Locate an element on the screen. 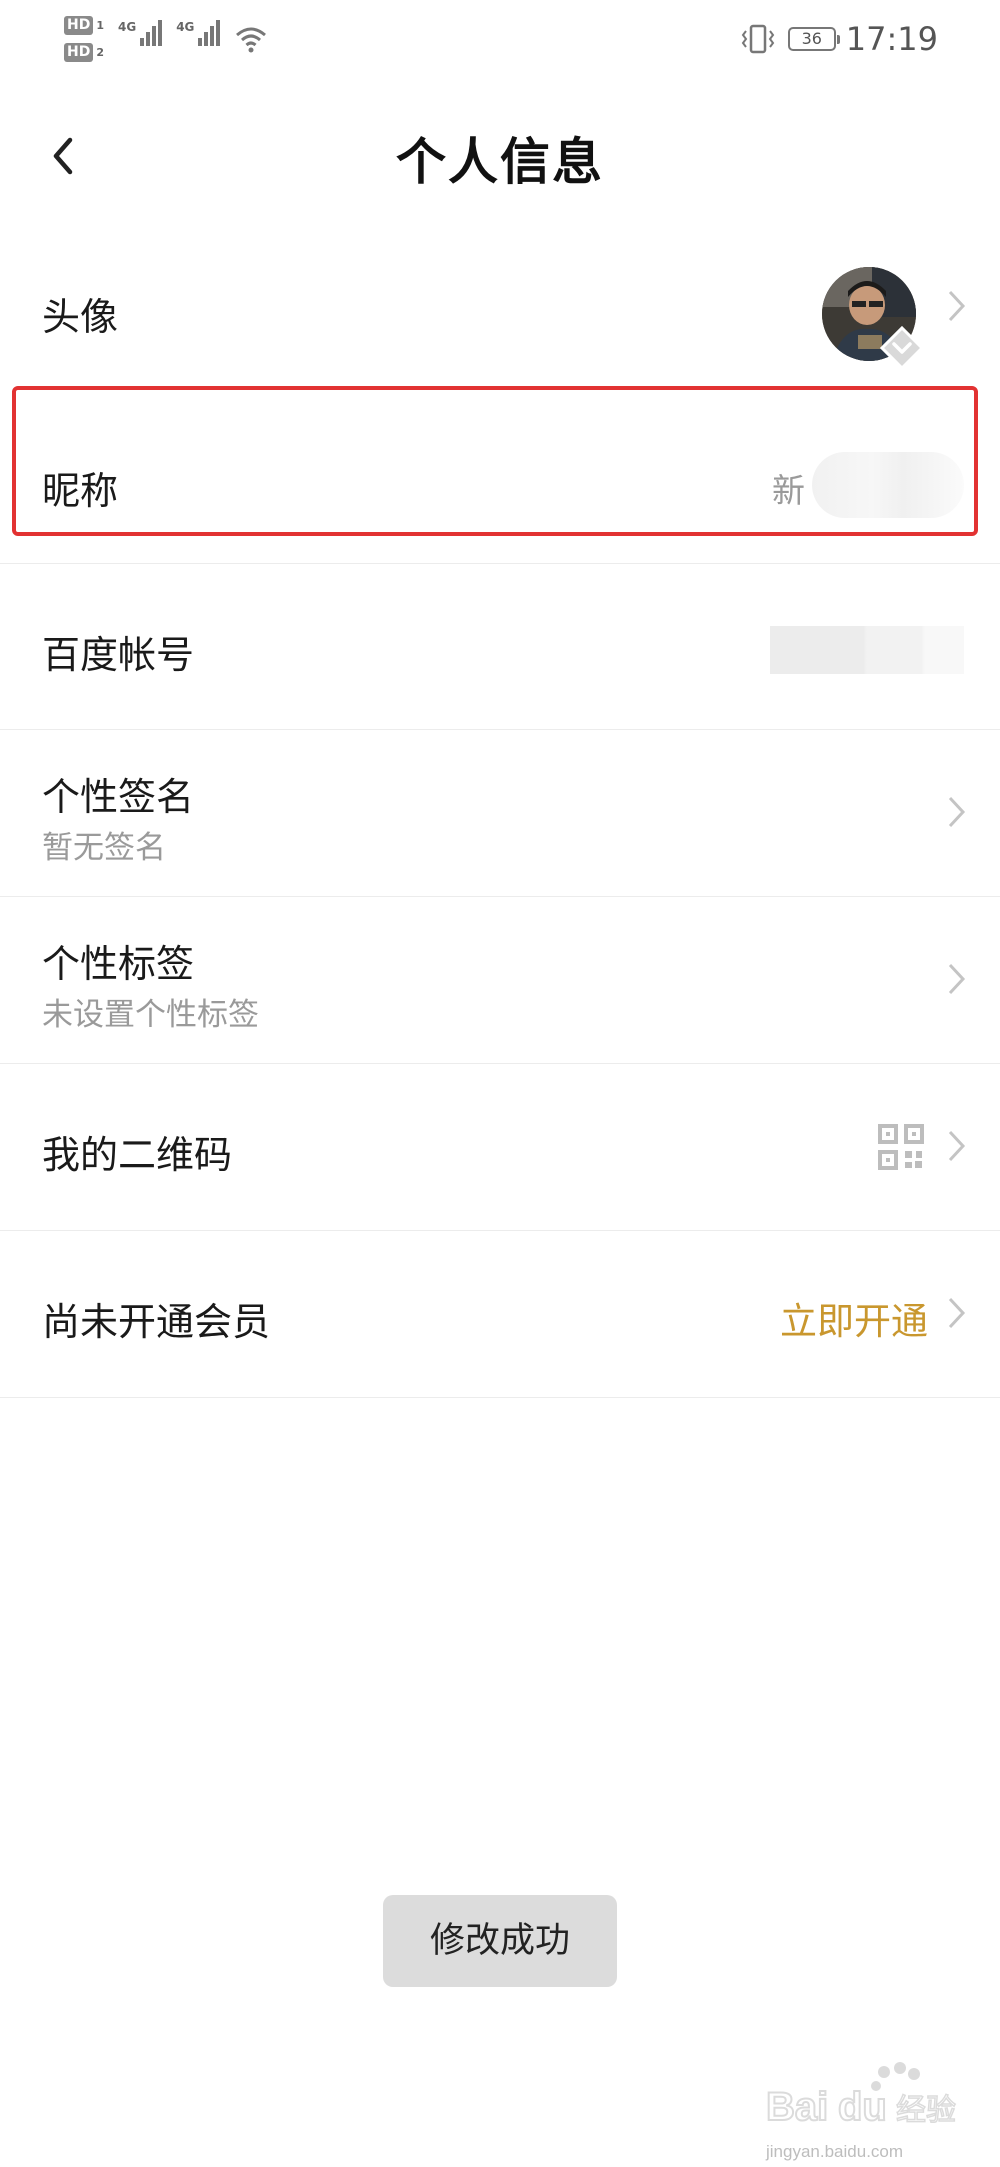  header: 个人信息 is located at coordinates (500, 155).